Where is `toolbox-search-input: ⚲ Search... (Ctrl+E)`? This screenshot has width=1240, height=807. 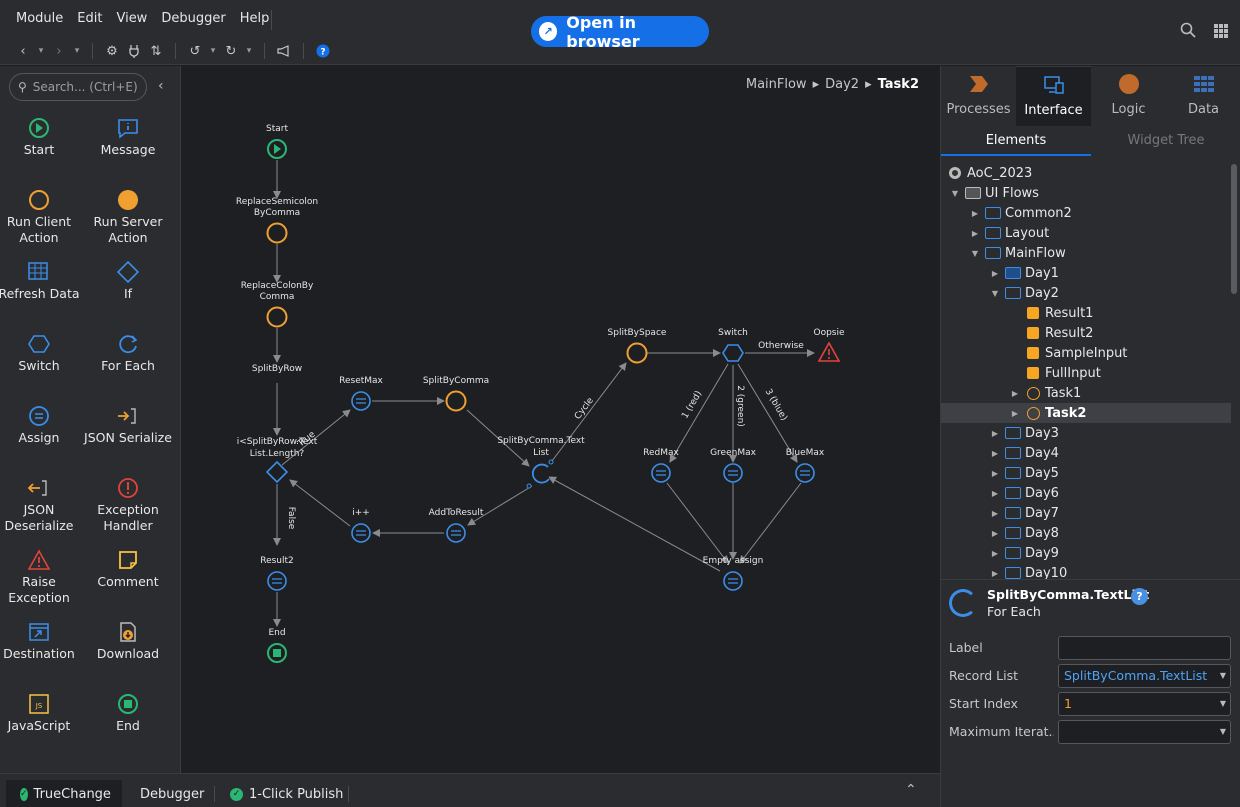 toolbox-search-input: ⚲ Search... (Ctrl+E) is located at coordinates (78, 87).